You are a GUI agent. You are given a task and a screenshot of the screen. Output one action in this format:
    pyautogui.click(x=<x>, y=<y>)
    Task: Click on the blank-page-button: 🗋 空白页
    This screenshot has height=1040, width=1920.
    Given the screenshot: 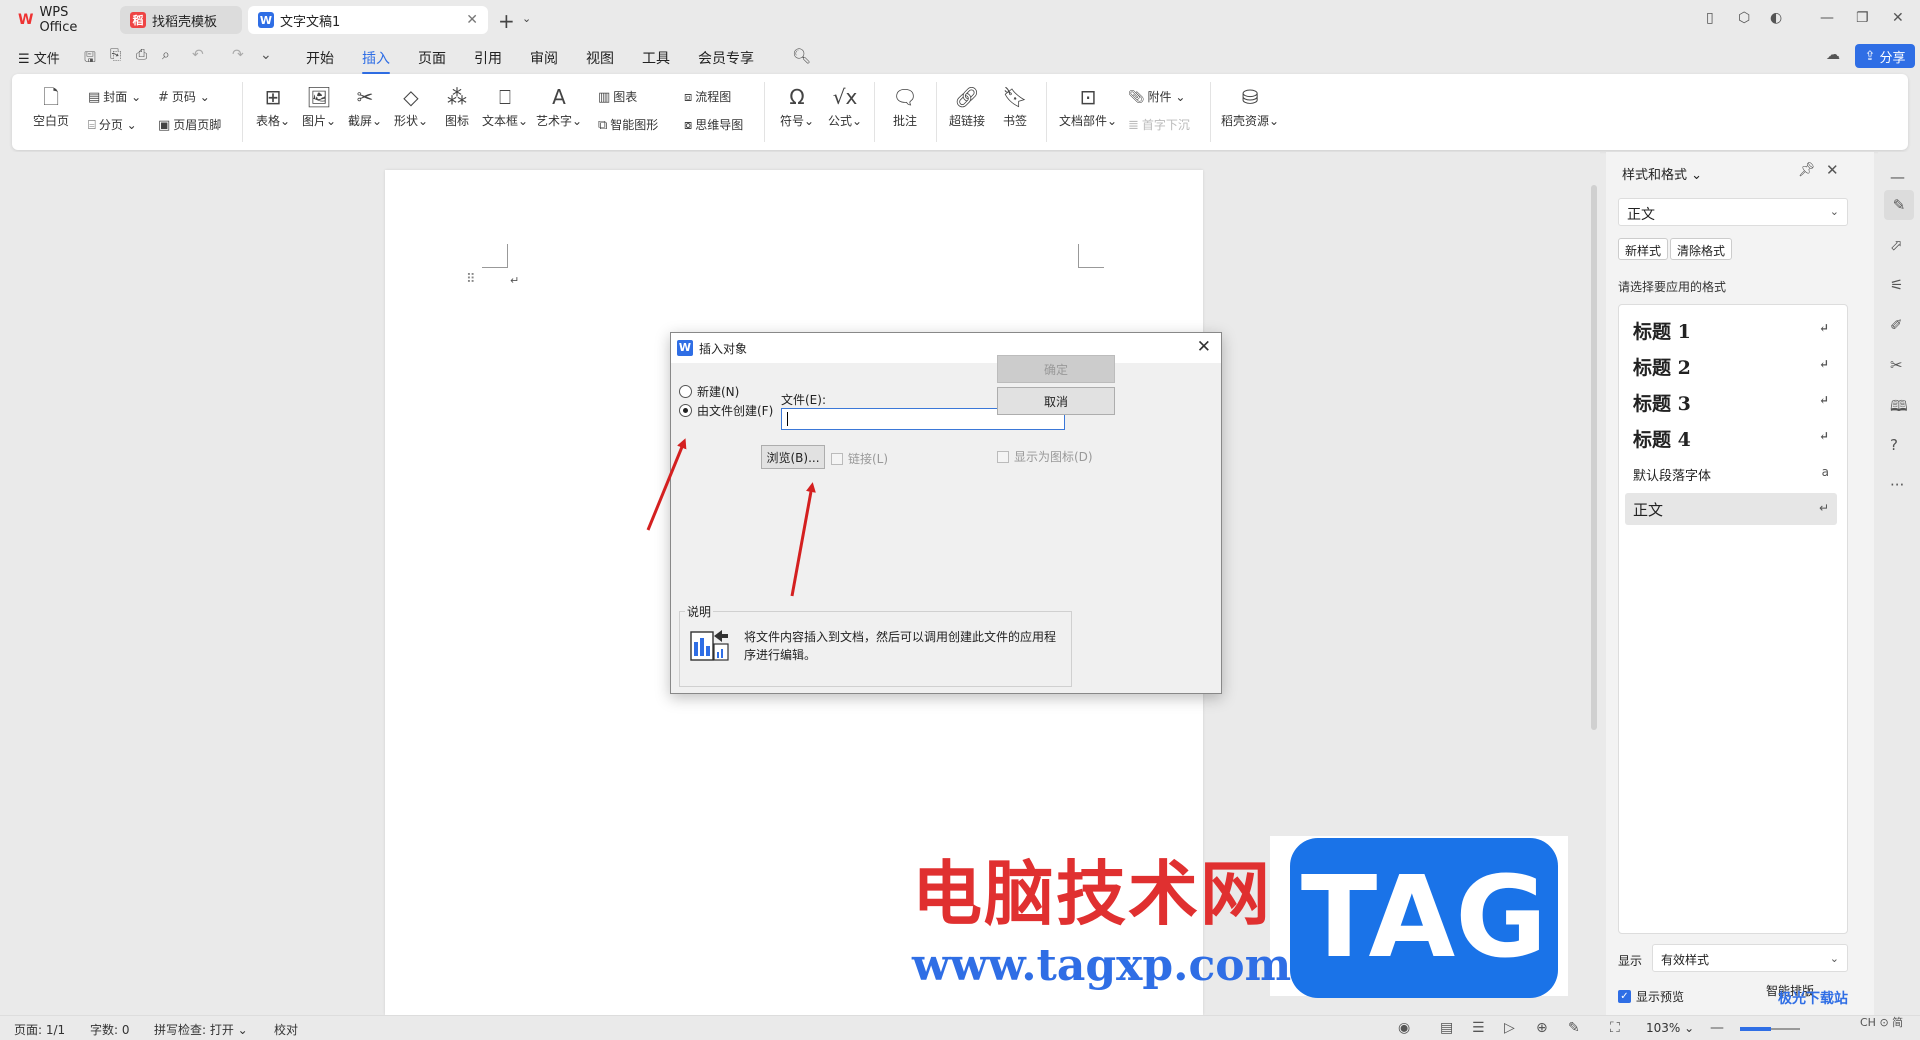 What is the action you would take?
    pyautogui.click(x=51, y=106)
    